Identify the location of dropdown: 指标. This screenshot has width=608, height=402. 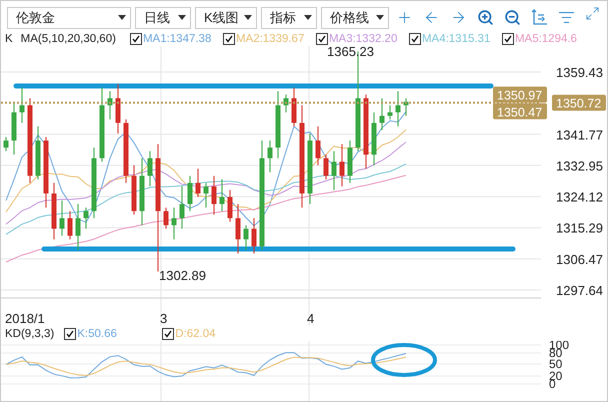
(289, 17).